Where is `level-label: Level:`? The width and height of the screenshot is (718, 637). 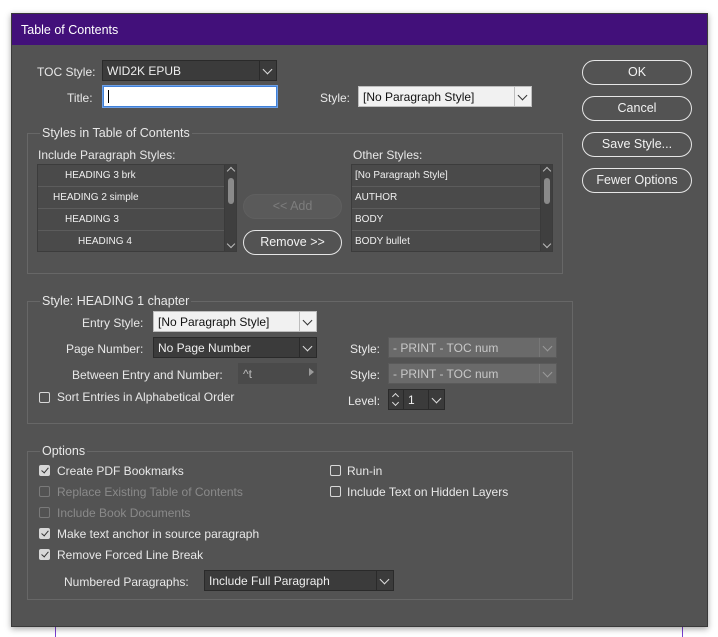
level-label: Level: is located at coordinates (364, 401).